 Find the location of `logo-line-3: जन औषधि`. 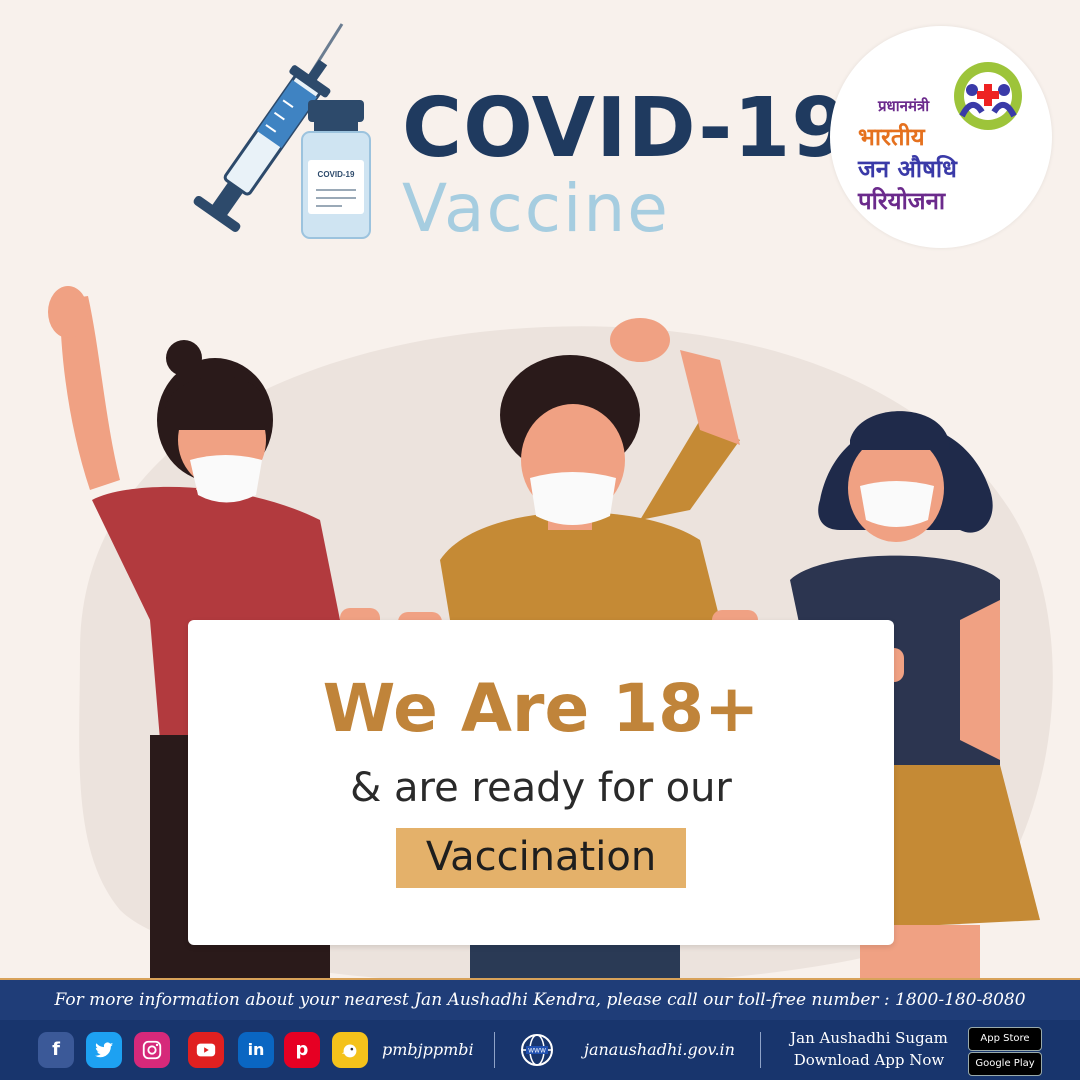

logo-line-3: जन औषधि is located at coordinates (907, 169).